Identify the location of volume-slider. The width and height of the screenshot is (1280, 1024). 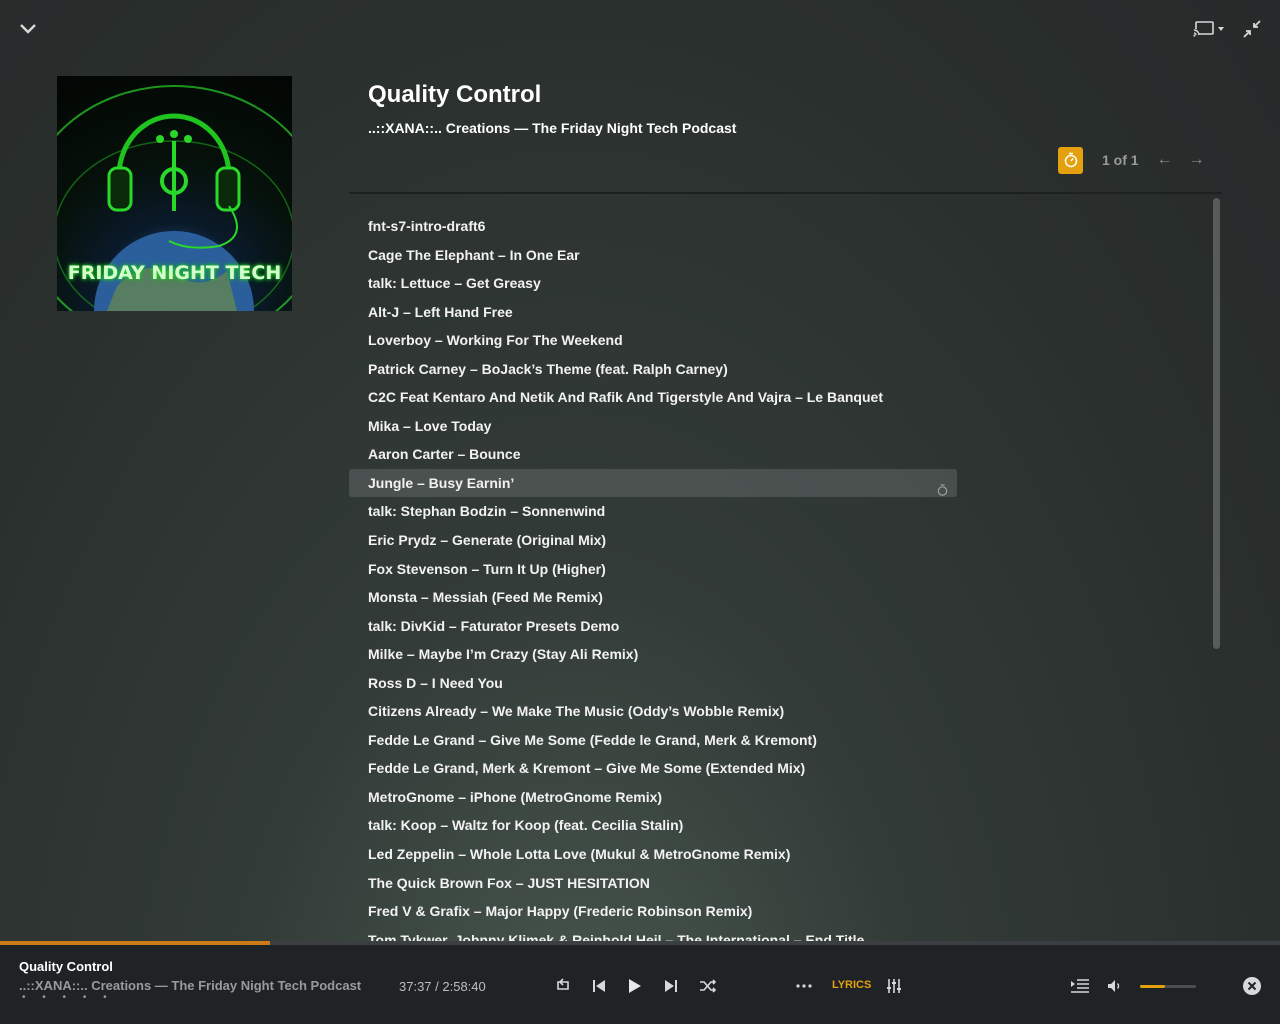
(1168, 986).